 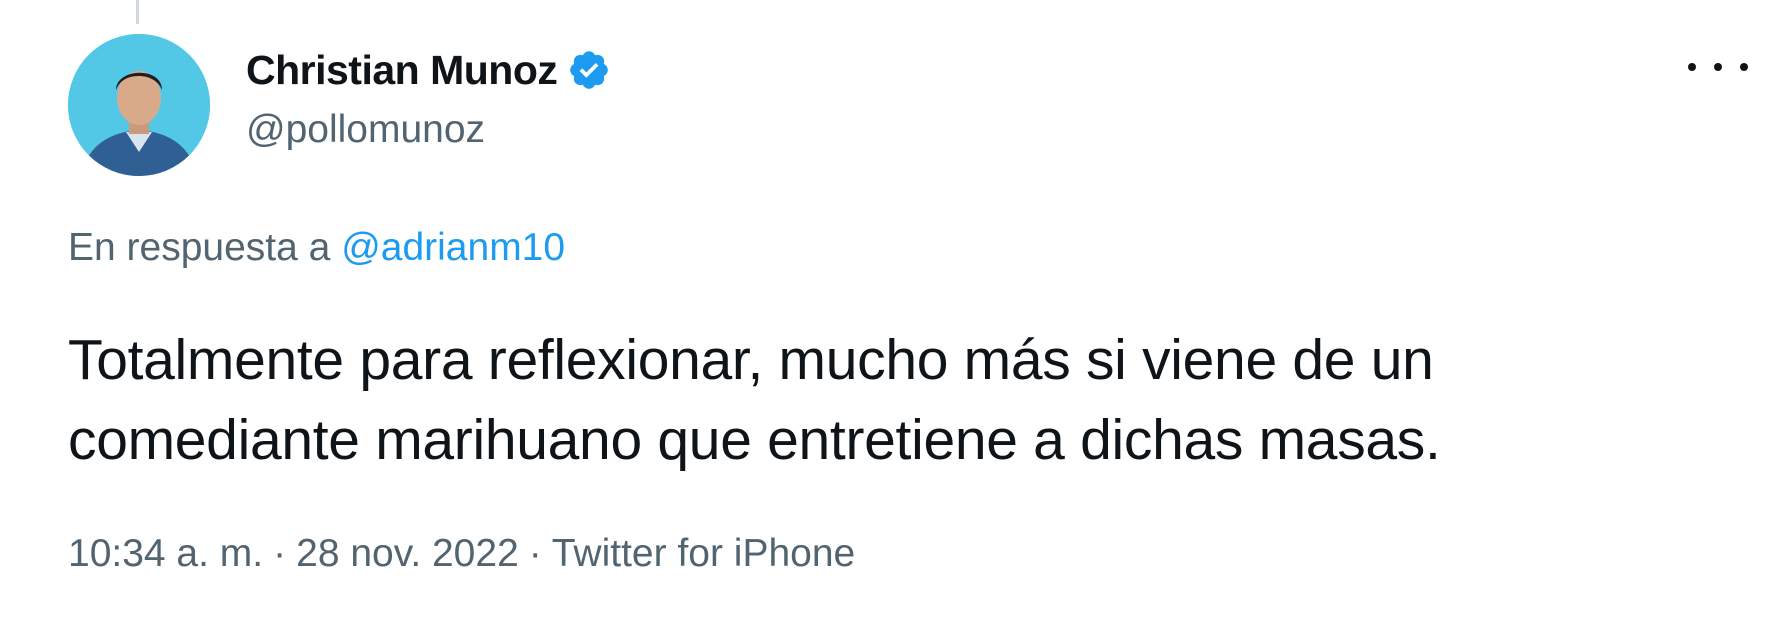 What do you see at coordinates (703, 554) in the screenshot?
I see `tweet-source-link: Twitter for iPhone` at bounding box center [703, 554].